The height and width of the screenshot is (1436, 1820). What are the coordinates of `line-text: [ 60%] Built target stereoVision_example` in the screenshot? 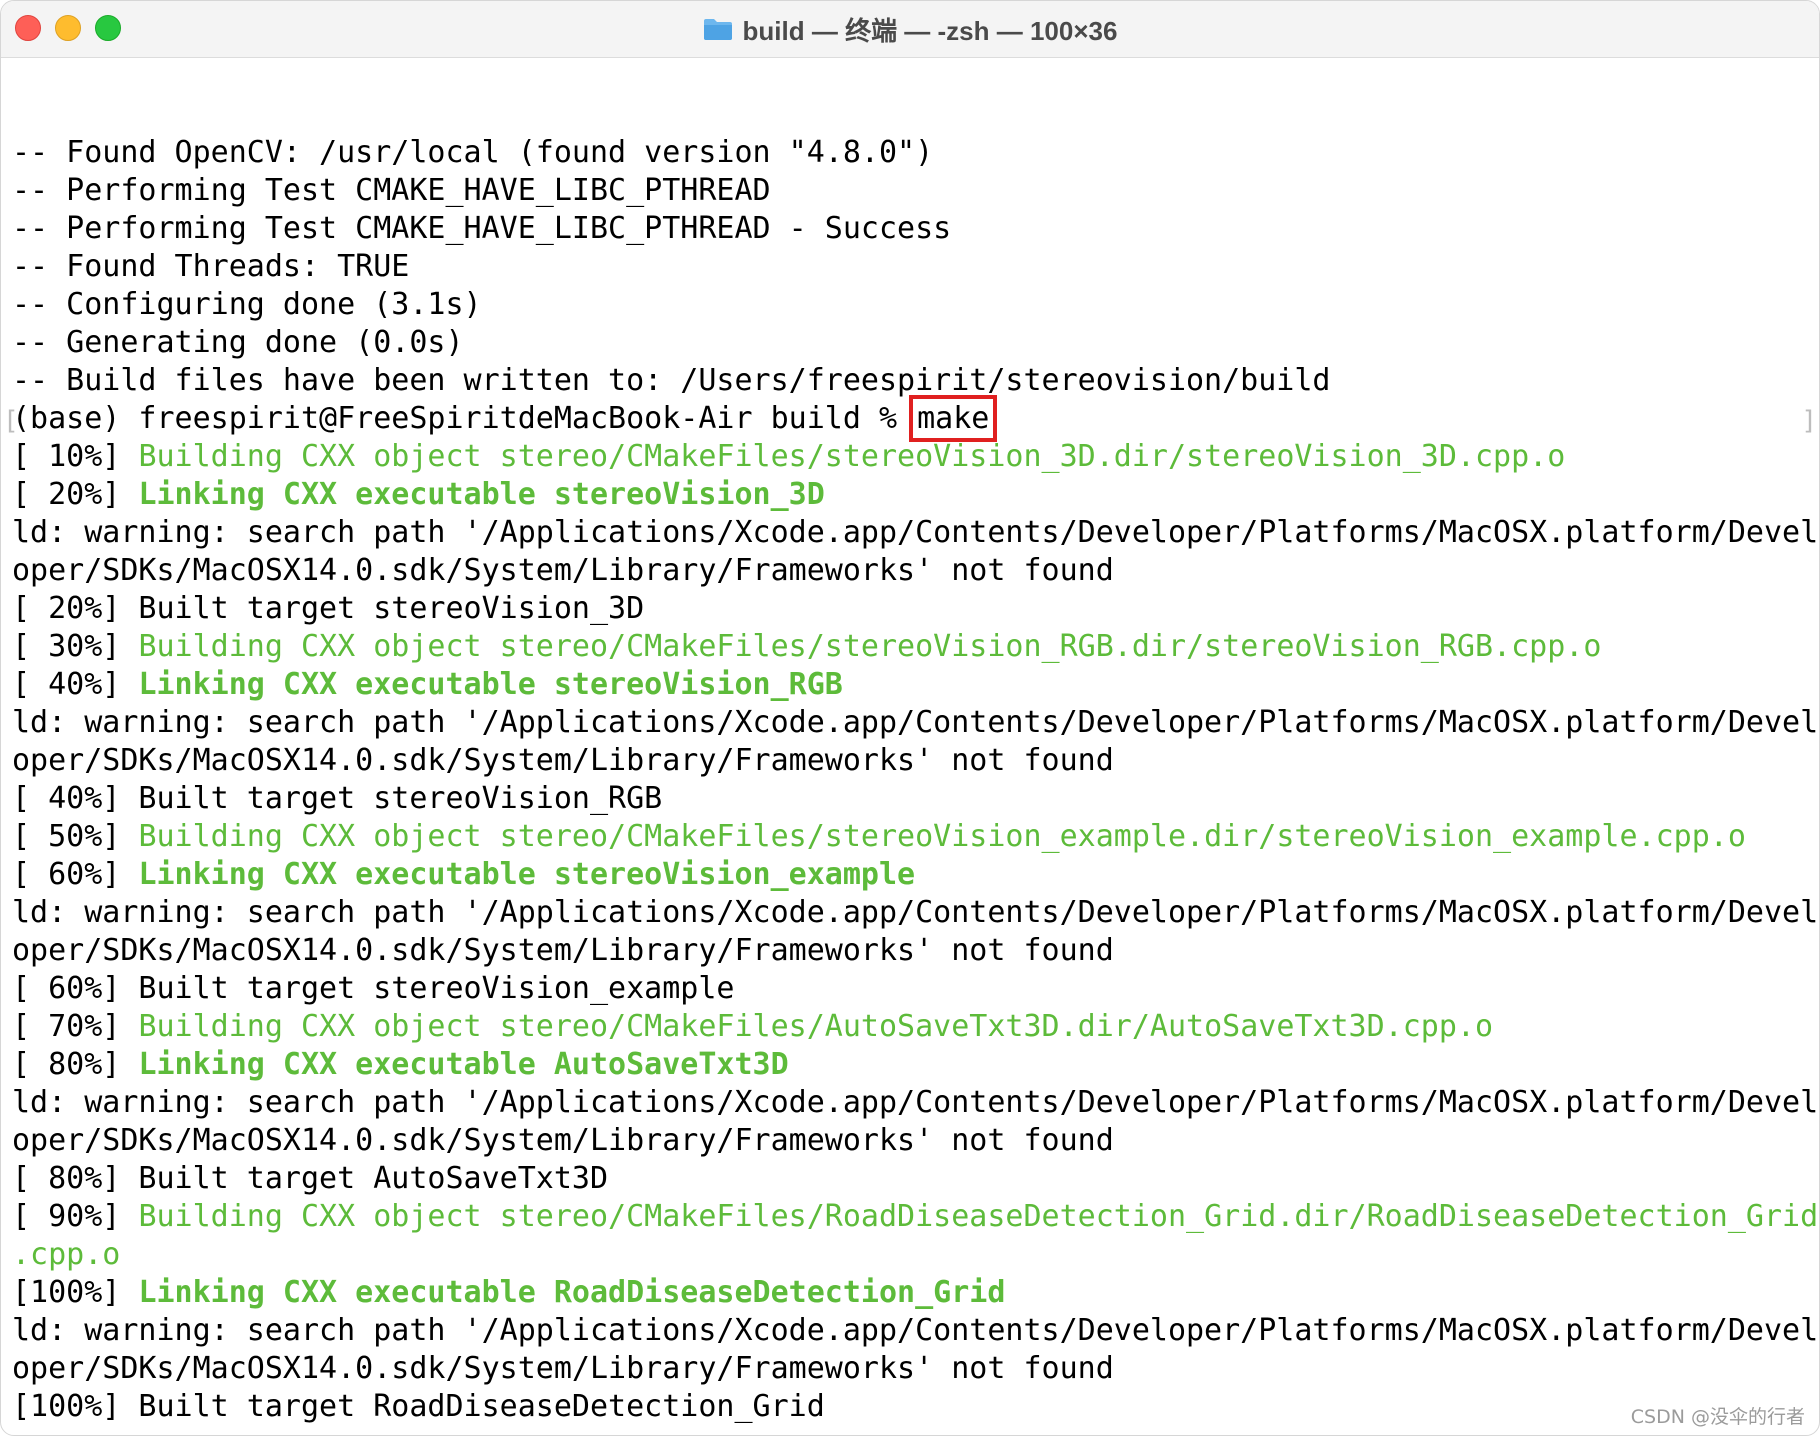 It's located at (373, 988).